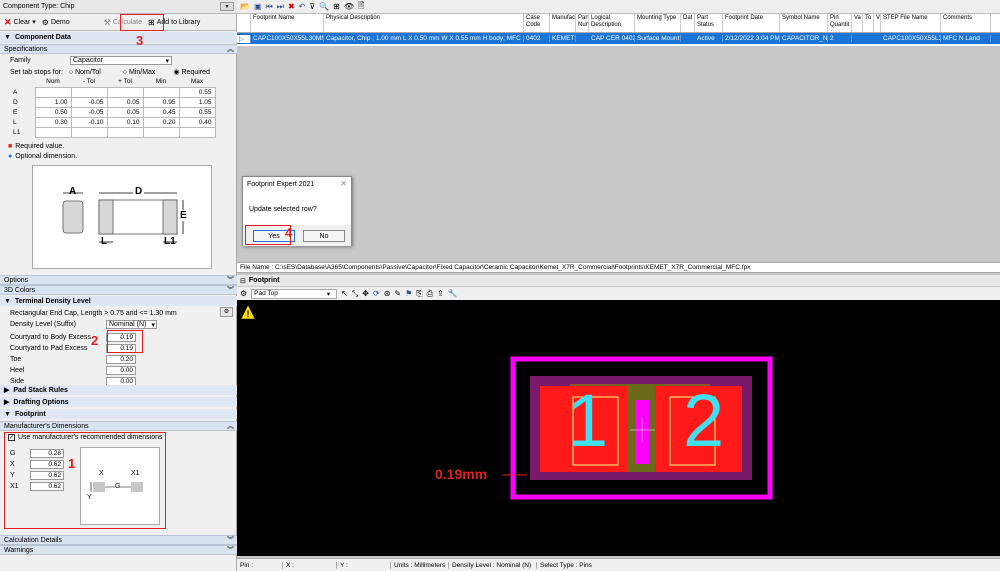 This screenshot has height=571, width=1000. I want to click on density-level-select: Nominal (N) ▾, so click(131, 324).